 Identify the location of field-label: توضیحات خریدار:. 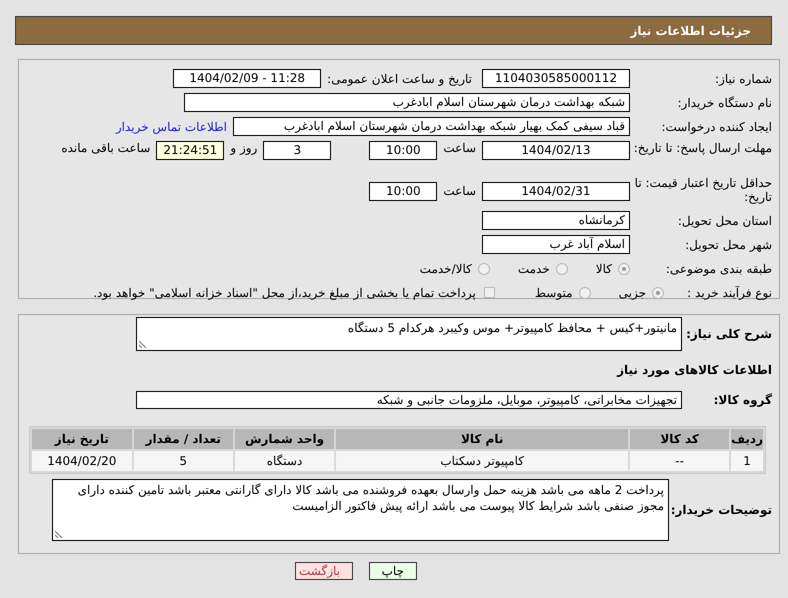
(721, 510).